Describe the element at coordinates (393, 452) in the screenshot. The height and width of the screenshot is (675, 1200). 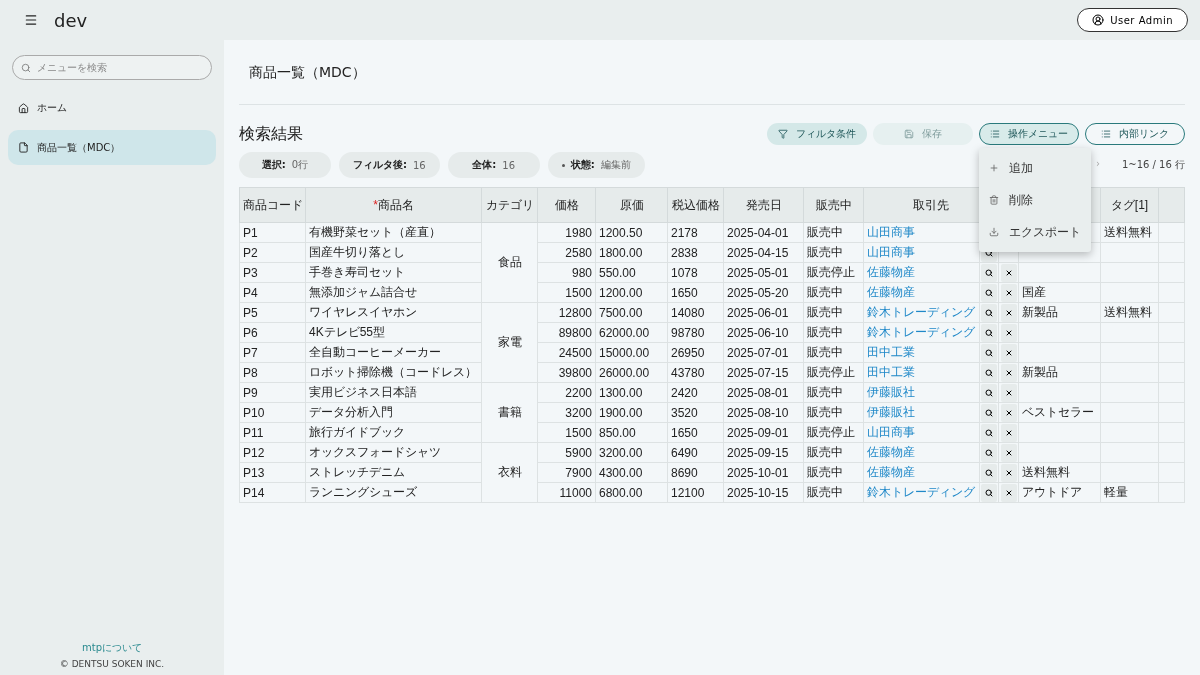
I see `table-cell: オックスフォードシャツ` at that location.